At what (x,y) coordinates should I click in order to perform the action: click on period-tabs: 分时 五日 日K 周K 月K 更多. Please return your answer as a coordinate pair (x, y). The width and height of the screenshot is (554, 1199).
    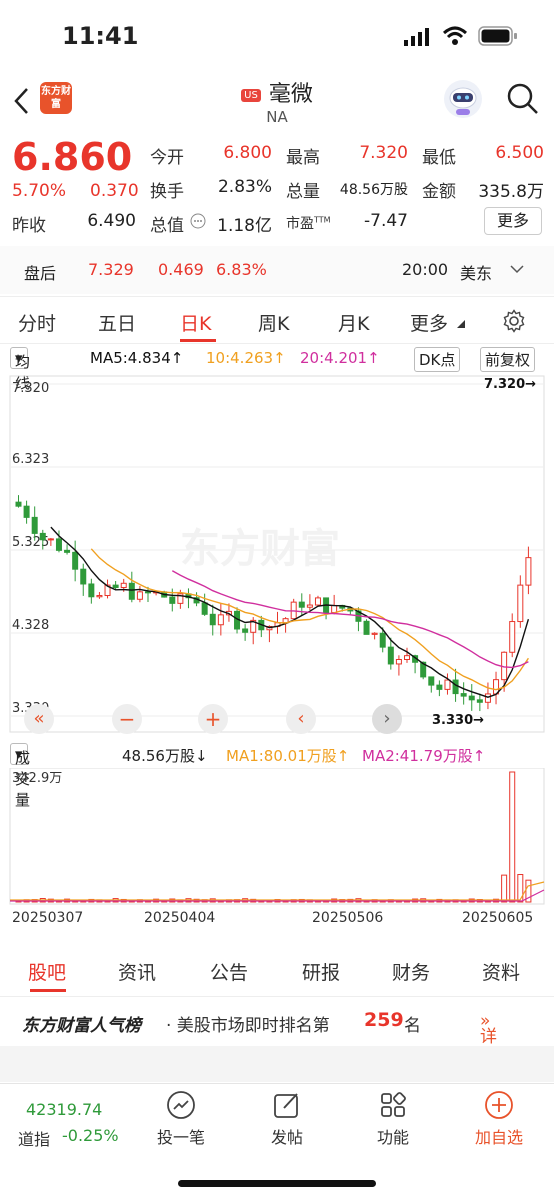
    Looking at the image, I should click on (277, 320).